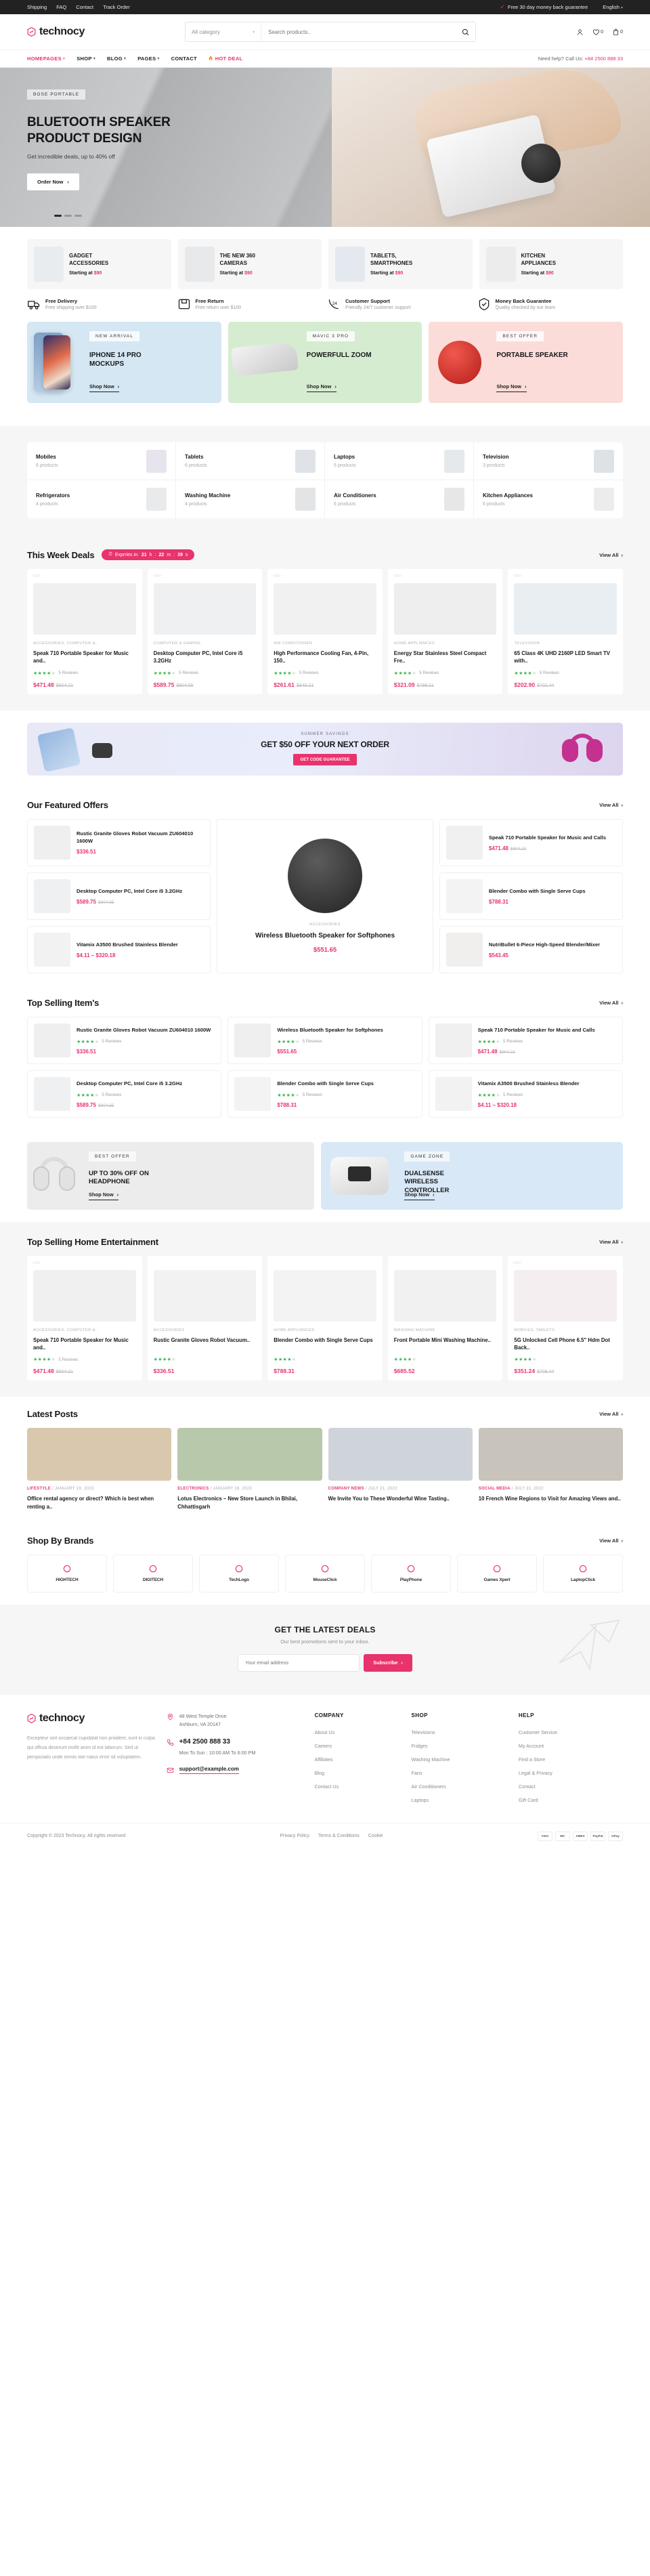  What do you see at coordinates (226, 59) in the screenshot?
I see `nav-item-hot-deal: 🔥 HOT DEAL` at bounding box center [226, 59].